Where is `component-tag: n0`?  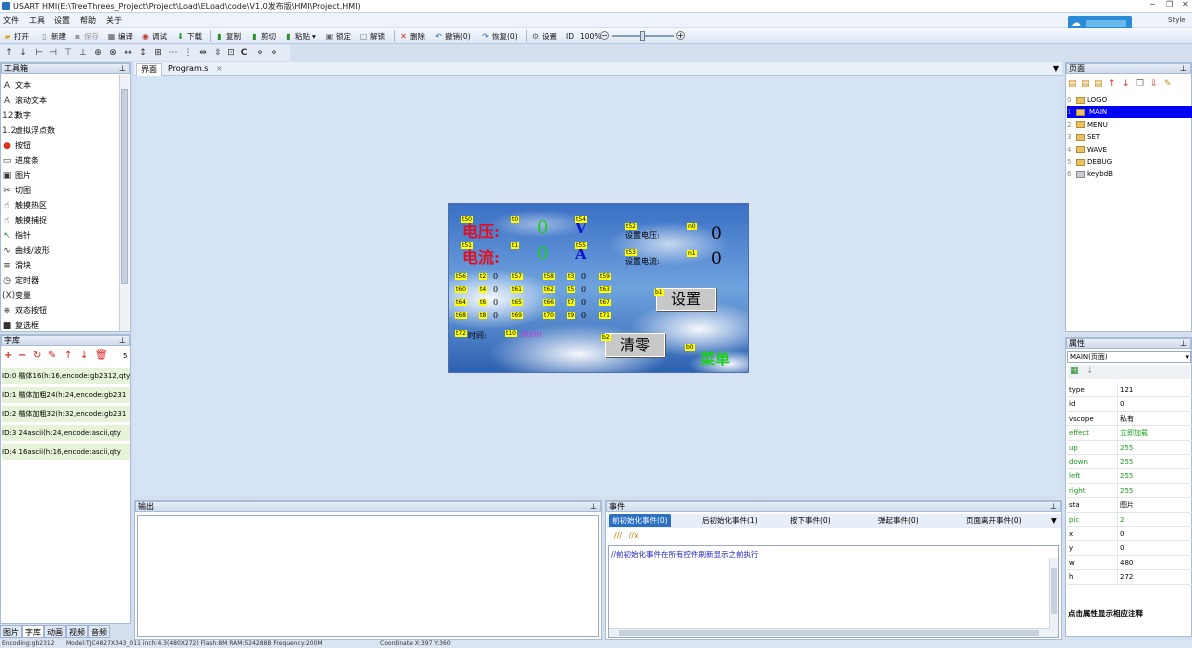 component-tag: n0 is located at coordinates (692, 226).